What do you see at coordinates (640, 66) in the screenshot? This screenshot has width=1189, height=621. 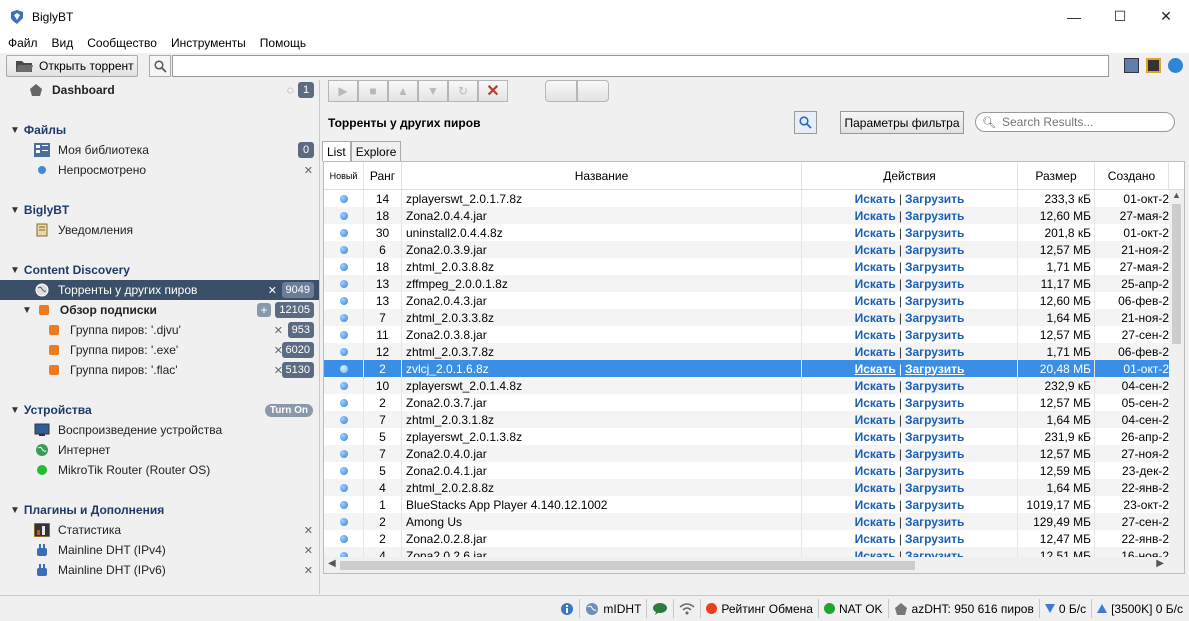 I see `search-input-field` at bounding box center [640, 66].